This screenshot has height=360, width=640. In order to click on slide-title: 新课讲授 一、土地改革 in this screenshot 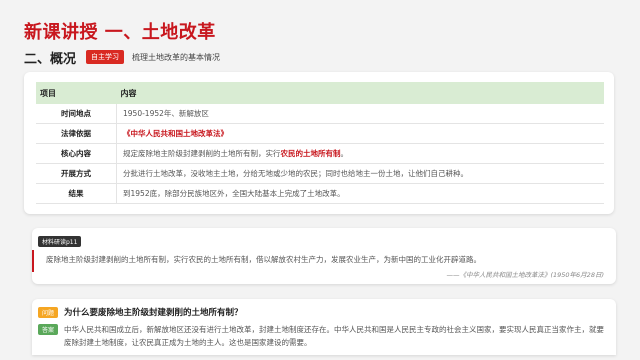, I will do `click(120, 32)`.